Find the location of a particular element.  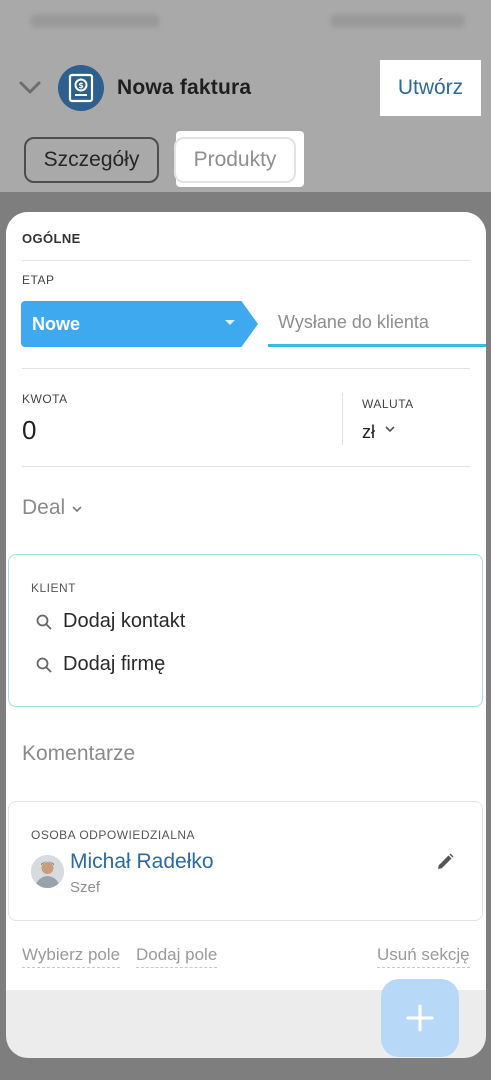

responsible-label: OSOBA ODPOWIEDZIALNA is located at coordinates (113, 835).